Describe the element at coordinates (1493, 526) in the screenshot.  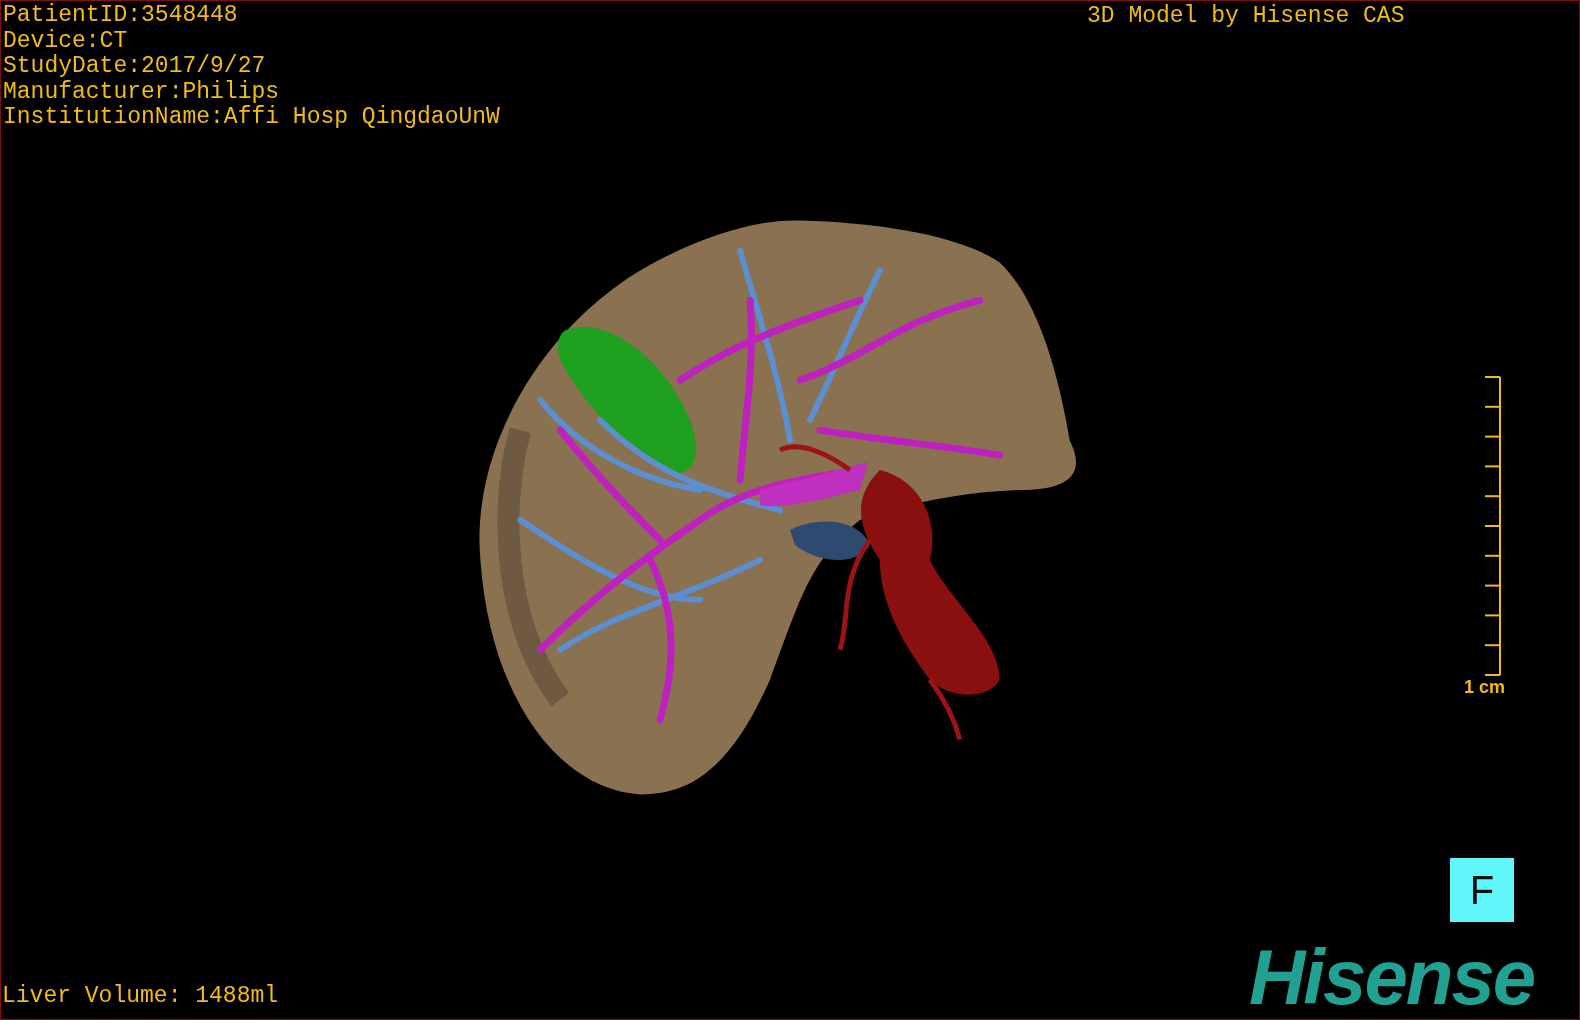
I see `scale-bar-icon` at that location.